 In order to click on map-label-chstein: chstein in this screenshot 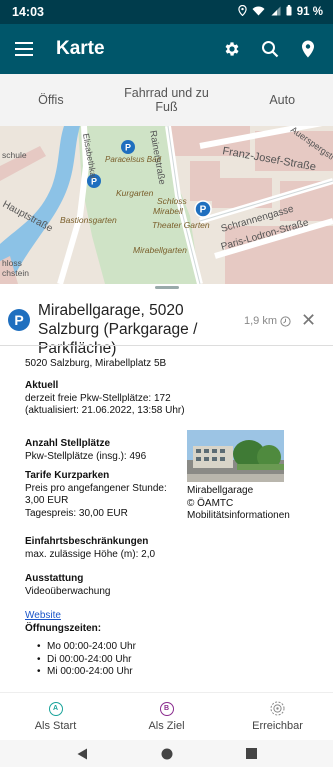, I will do `click(15, 273)`.